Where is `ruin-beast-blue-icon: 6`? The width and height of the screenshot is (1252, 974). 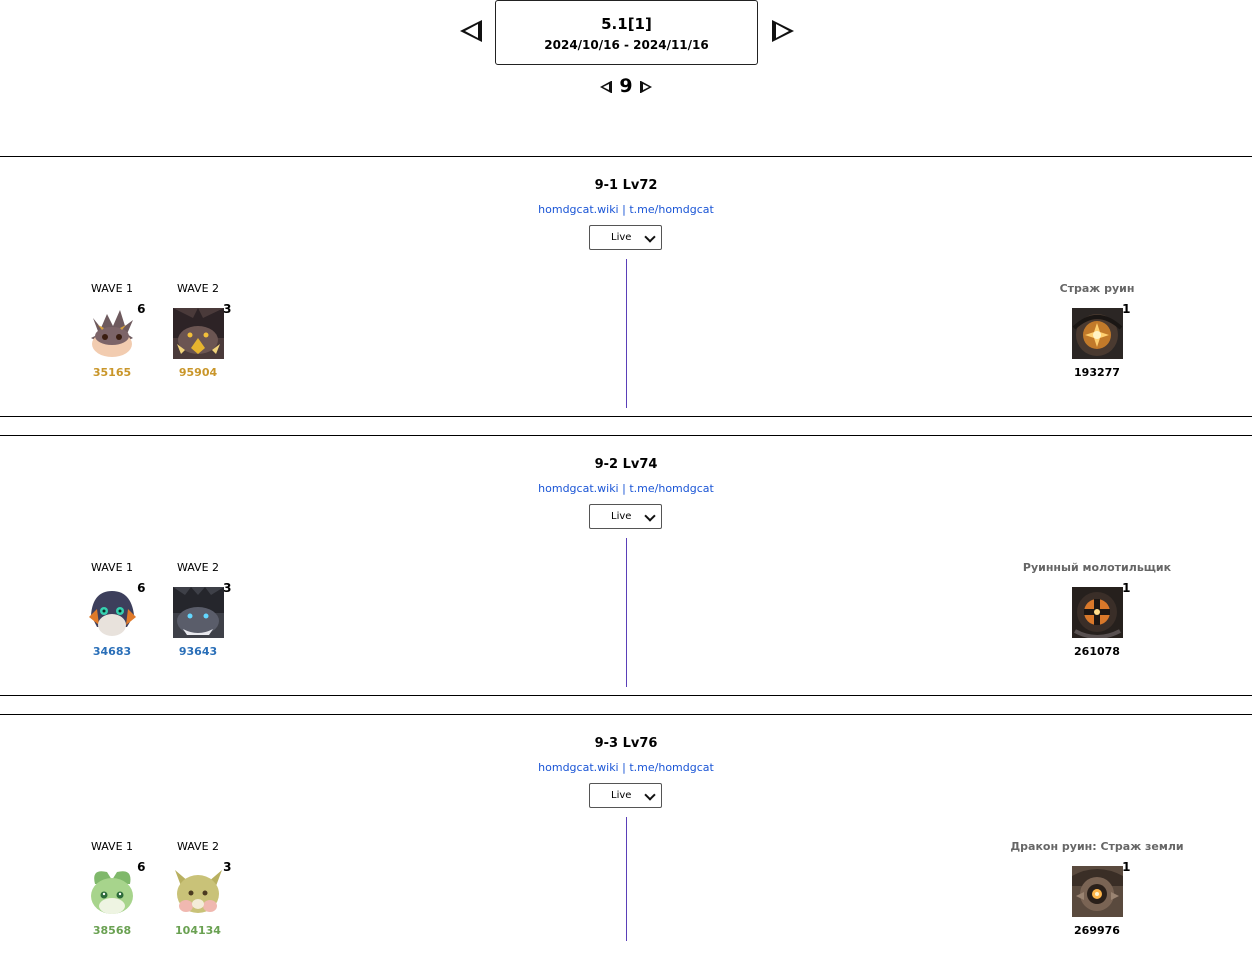
ruin-beast-blue-icon: 6 is located at coordinates (116, 609).